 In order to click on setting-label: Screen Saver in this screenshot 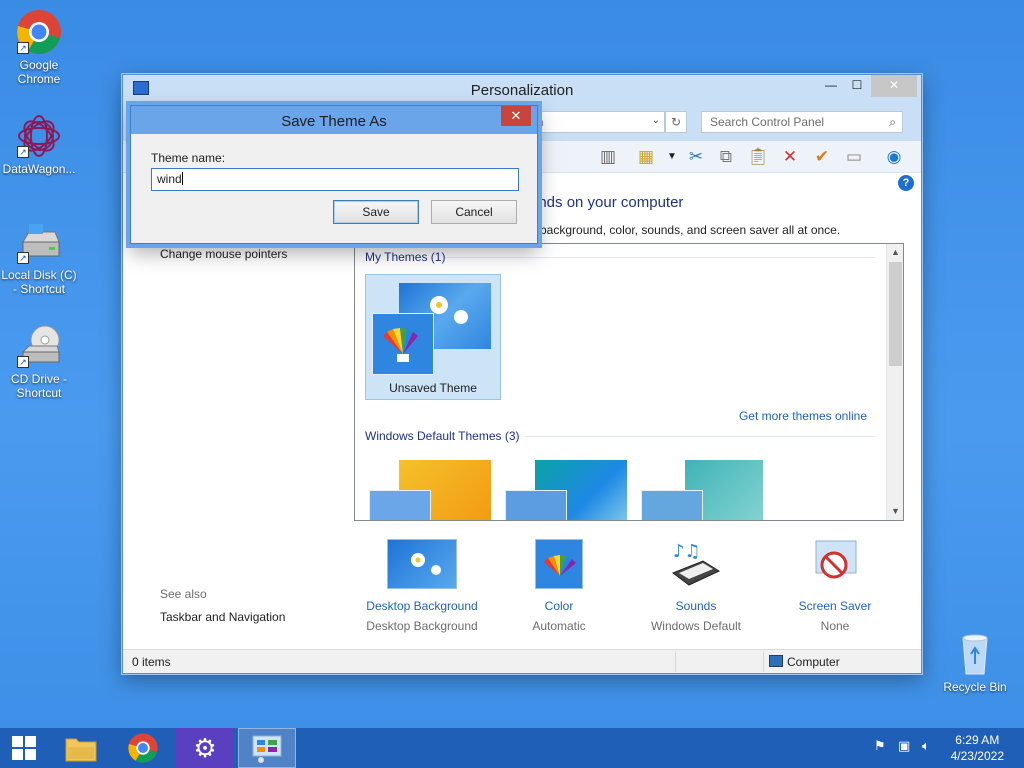, I will do `click(835, 606)`.